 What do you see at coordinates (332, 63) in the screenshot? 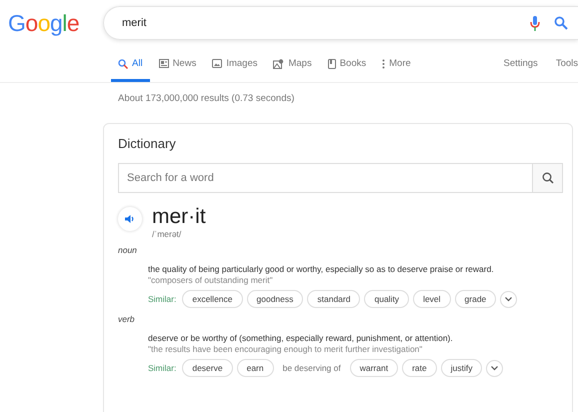
I see `book-icon` at bounding box center [332, 63].